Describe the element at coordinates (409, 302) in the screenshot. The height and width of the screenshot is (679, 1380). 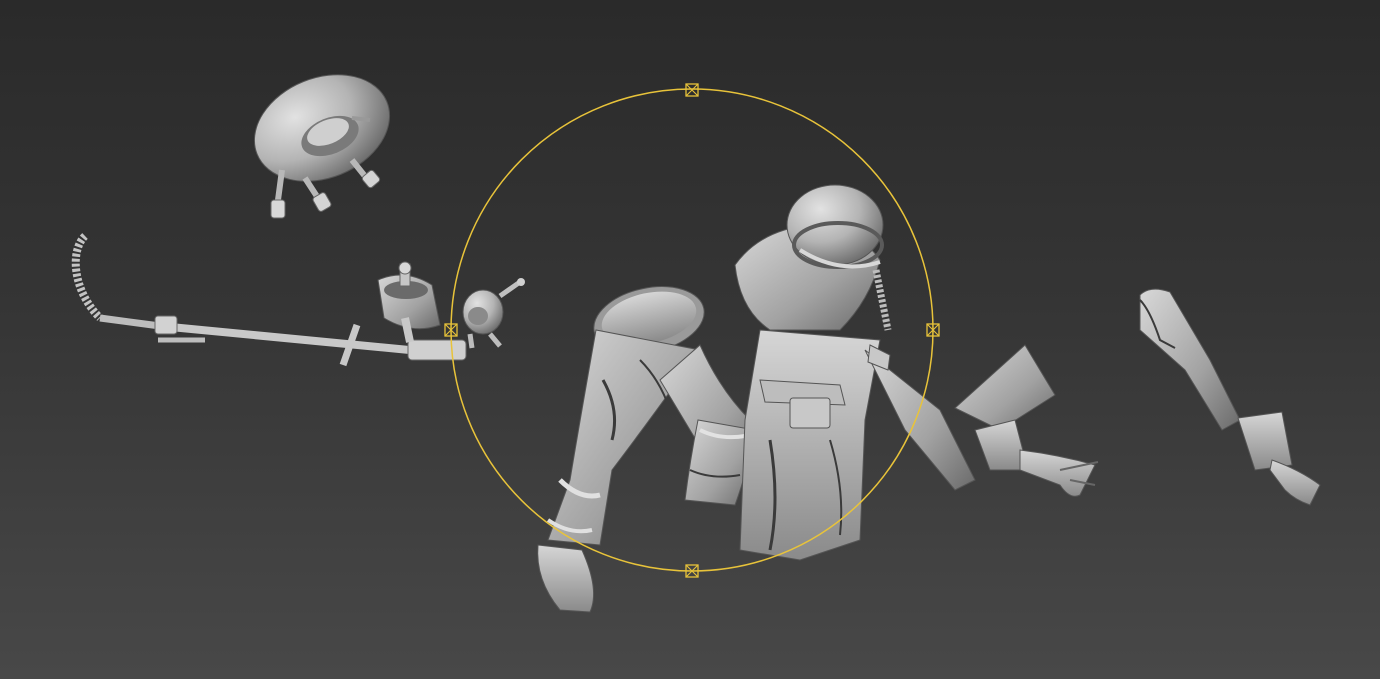
I see `backpack-seat-object` at that location.